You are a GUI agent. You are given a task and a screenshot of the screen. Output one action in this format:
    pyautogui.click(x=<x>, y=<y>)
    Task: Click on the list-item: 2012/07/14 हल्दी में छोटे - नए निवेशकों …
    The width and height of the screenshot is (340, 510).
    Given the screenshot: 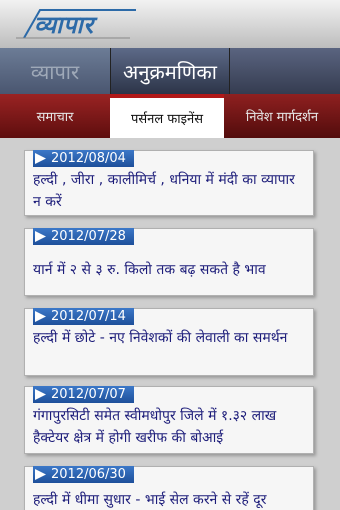 What is the action you would take?
    pyautogui.click(x=169, y=342)
    